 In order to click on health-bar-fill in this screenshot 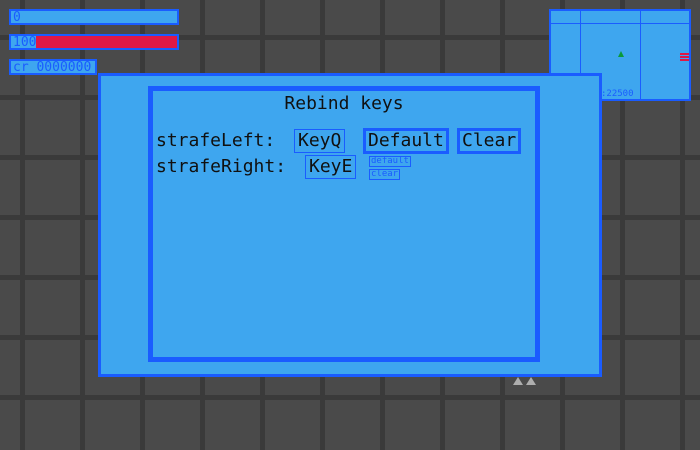, I will do `click(106, 42)`.